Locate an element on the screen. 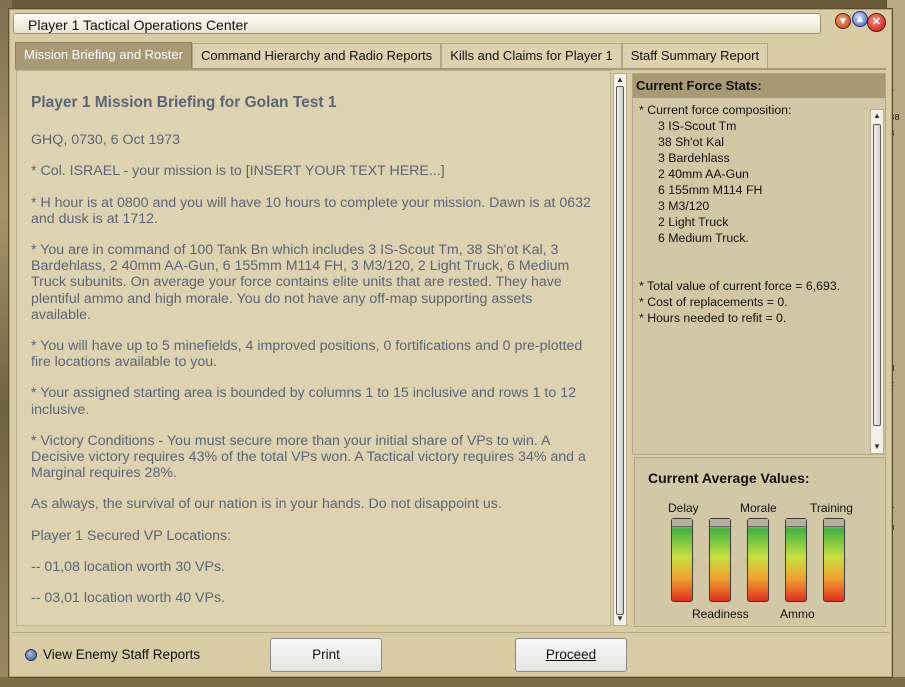 The height and width of the screenshot is (687, 905). force-total: * Total value of current force = 6,693. is located at coordinates (740, 286).